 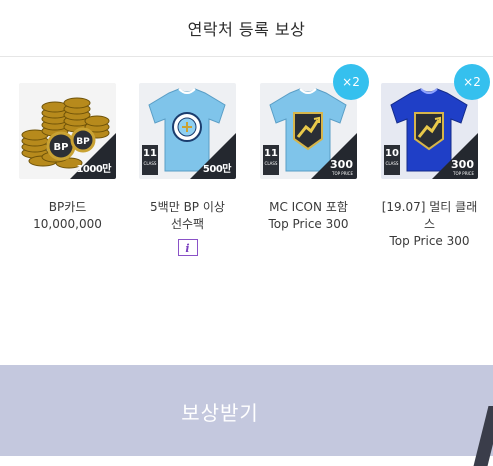 What do you see at coordinates (187, 224) in the screenshot?
I see `reward-subtitle: 선수팩` at bounding box center [187, 224].